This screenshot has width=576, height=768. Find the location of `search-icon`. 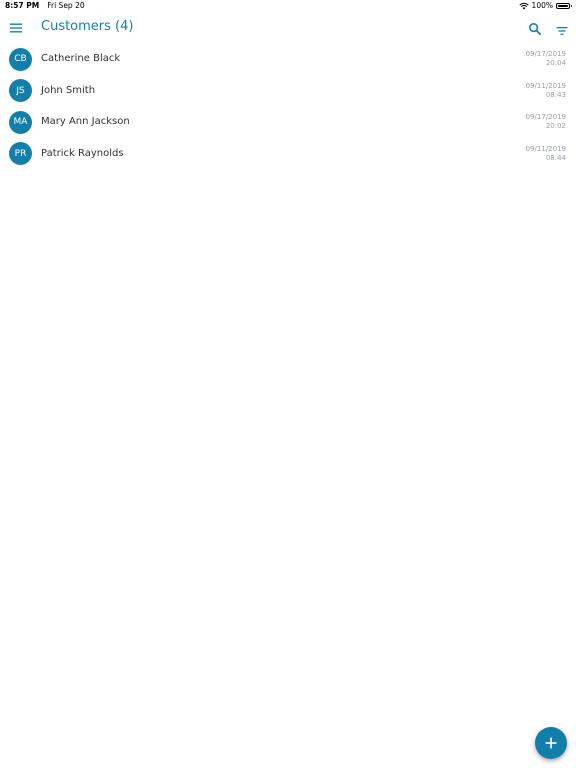

search-icon is located at coordinates (535, 29).